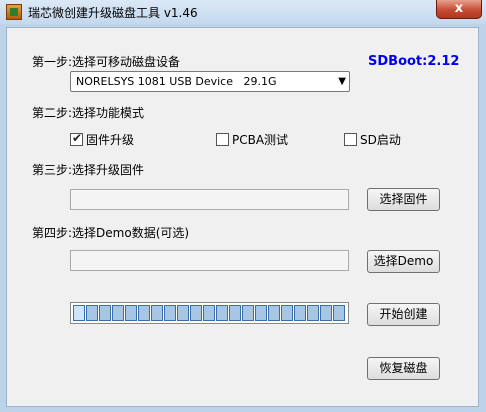 Image resolution: width=486 pixels, height=412 pixels. Describe the element at coordinates (459, 9) in the screenshot. I see `close-button: x` at that location.